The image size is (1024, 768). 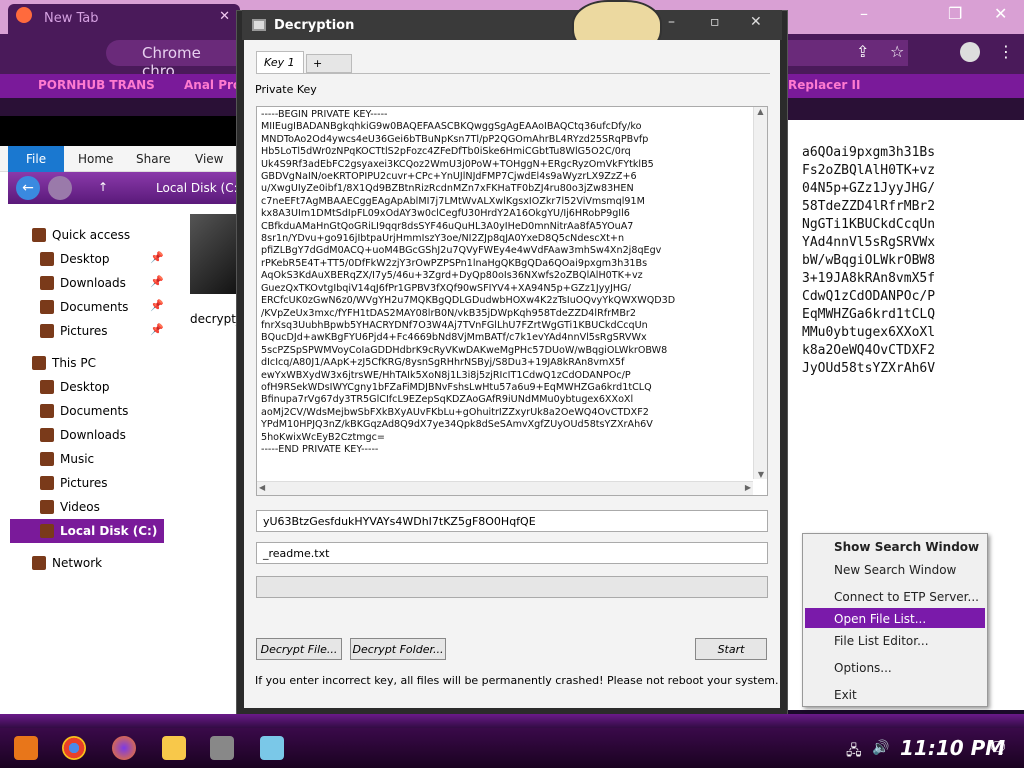 What do you see at coordinates (96, 85) in the screenshot?
I see `bookmark-1: PORNHUB TRANS` at bounding box center [96, 85].